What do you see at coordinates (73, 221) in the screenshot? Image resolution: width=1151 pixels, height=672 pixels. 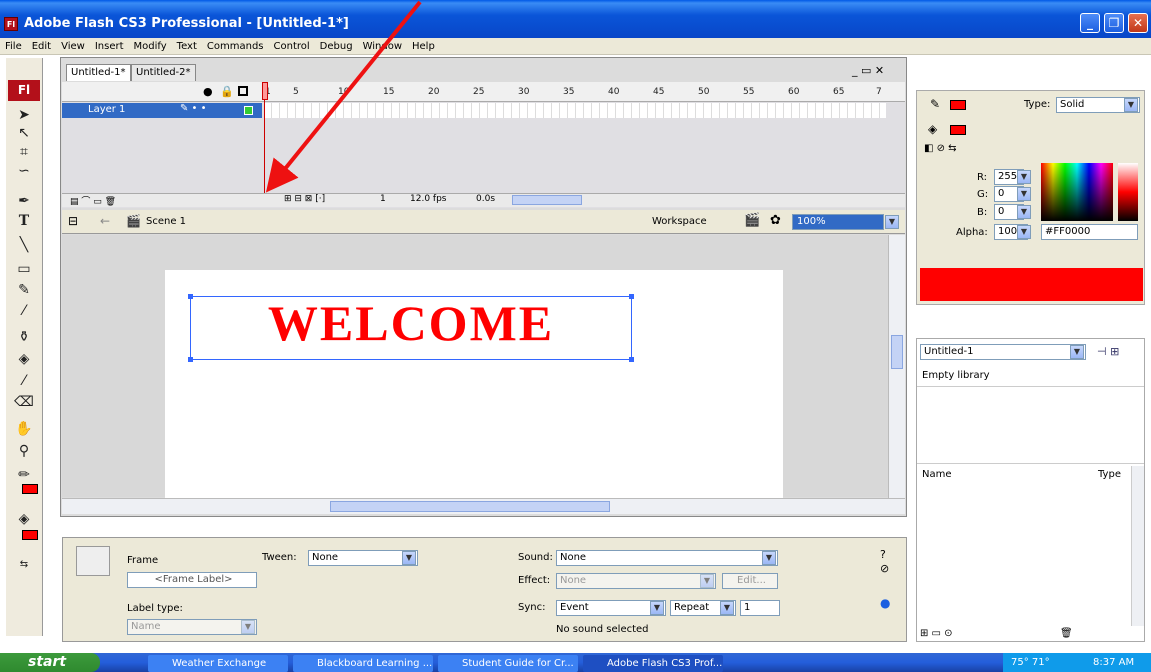 I see `timeline-toggle-icon: ⊟` at bounding box center [73, 221].